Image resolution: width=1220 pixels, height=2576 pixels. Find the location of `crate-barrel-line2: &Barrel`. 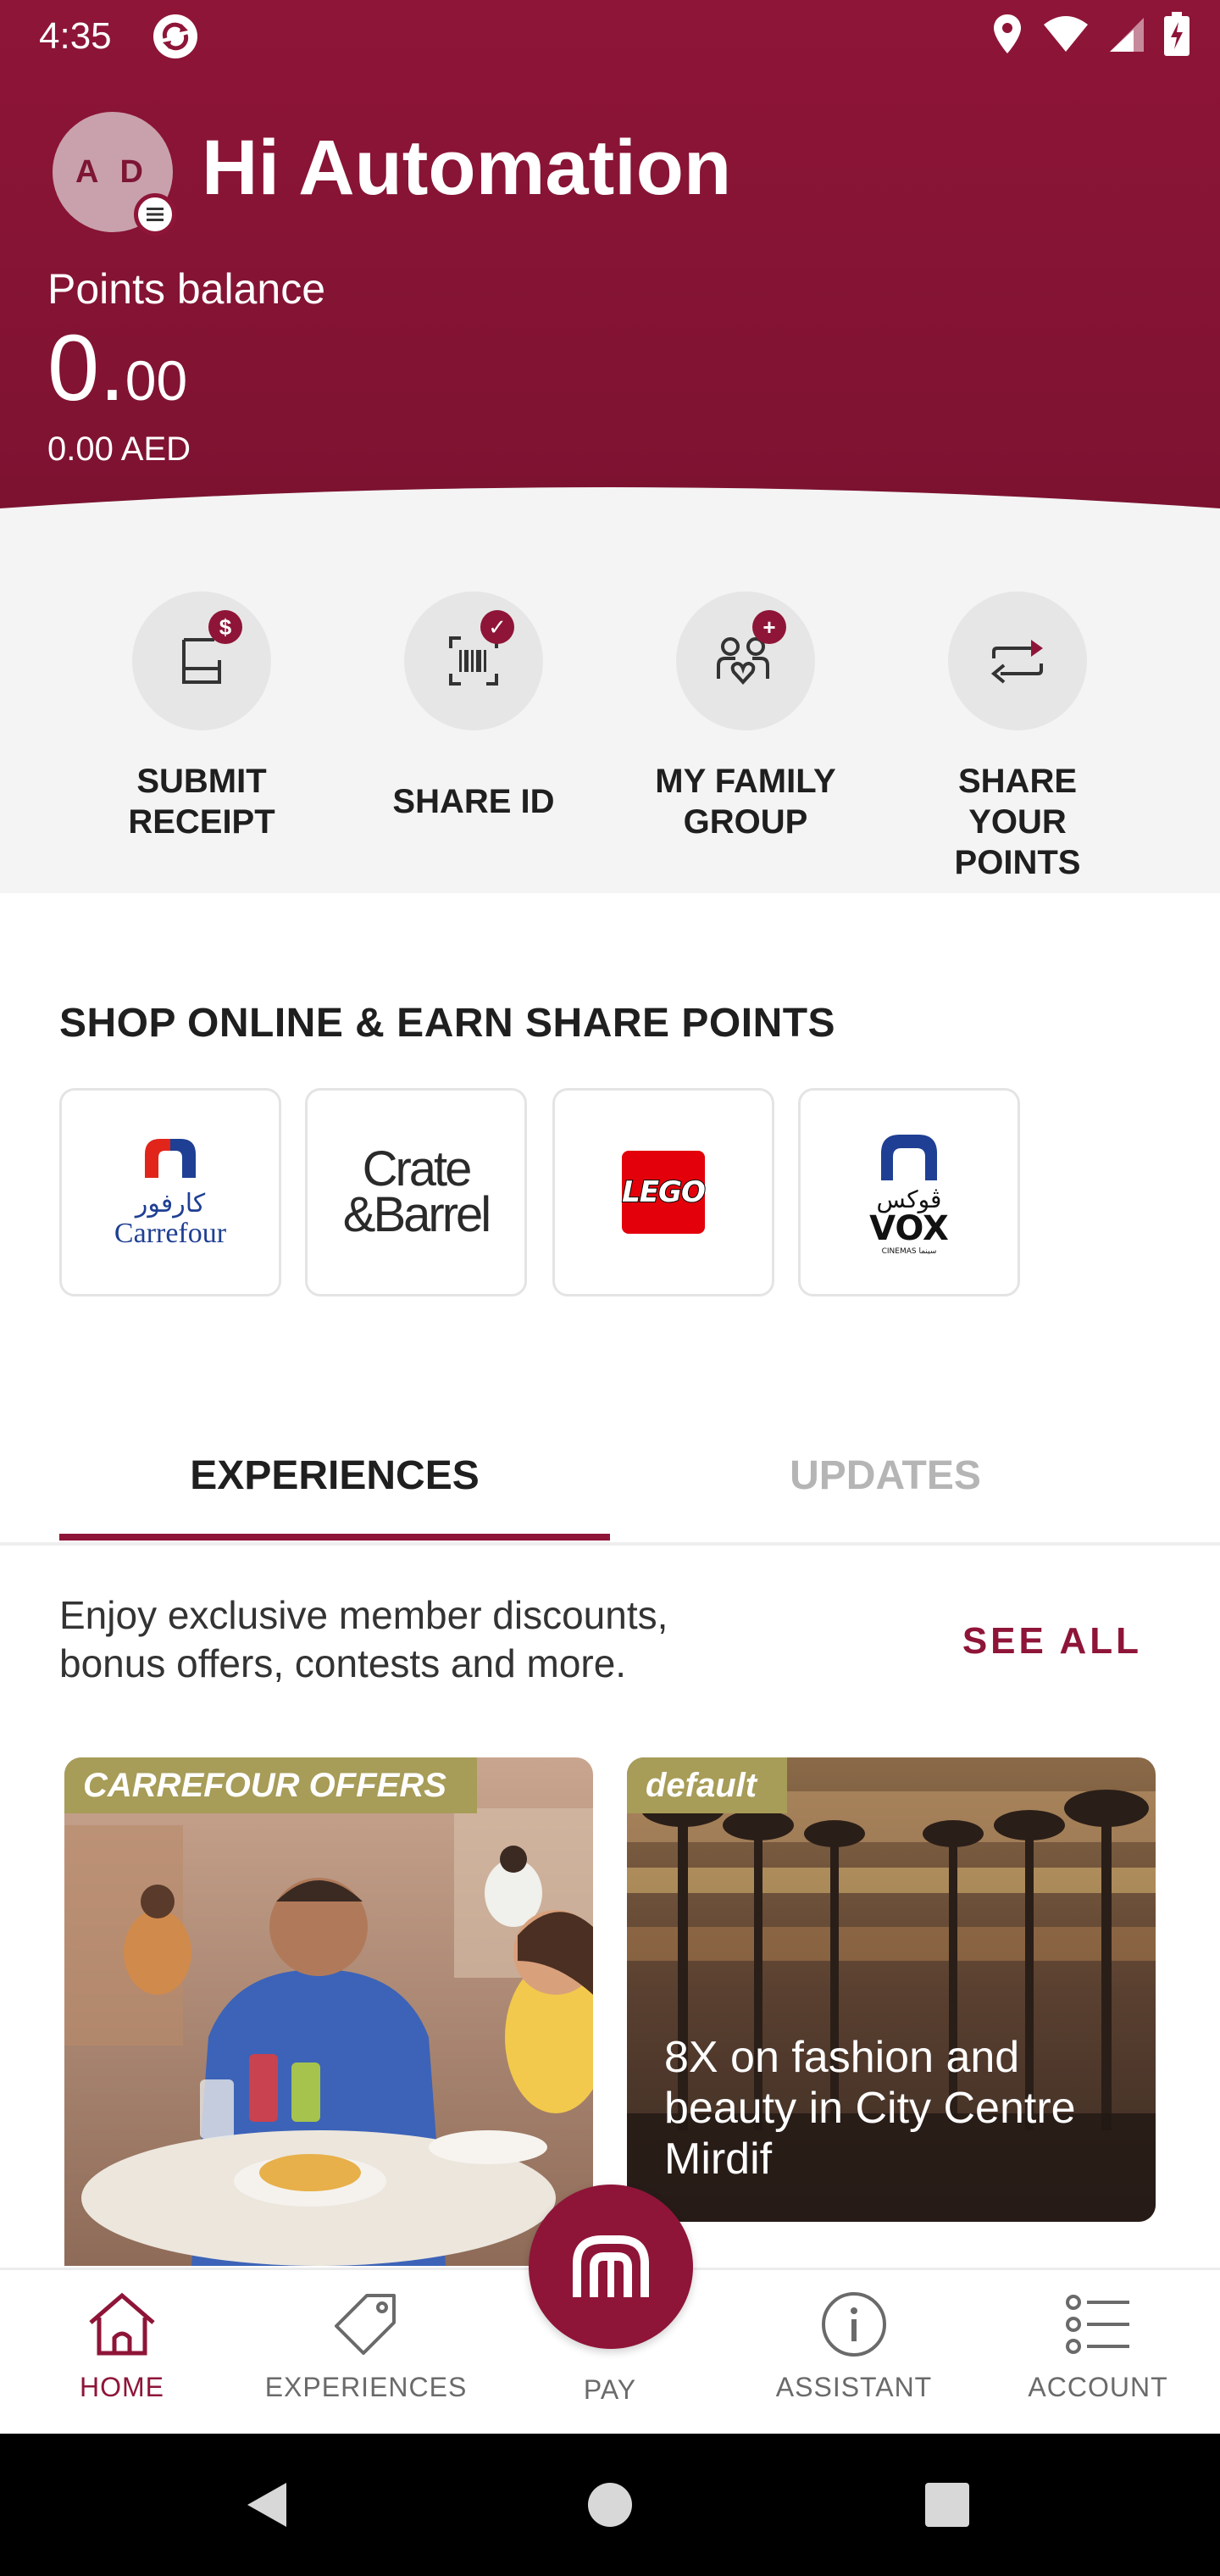

crate-barrel-line2: &Barrel is located at coordinates (416, 1214).